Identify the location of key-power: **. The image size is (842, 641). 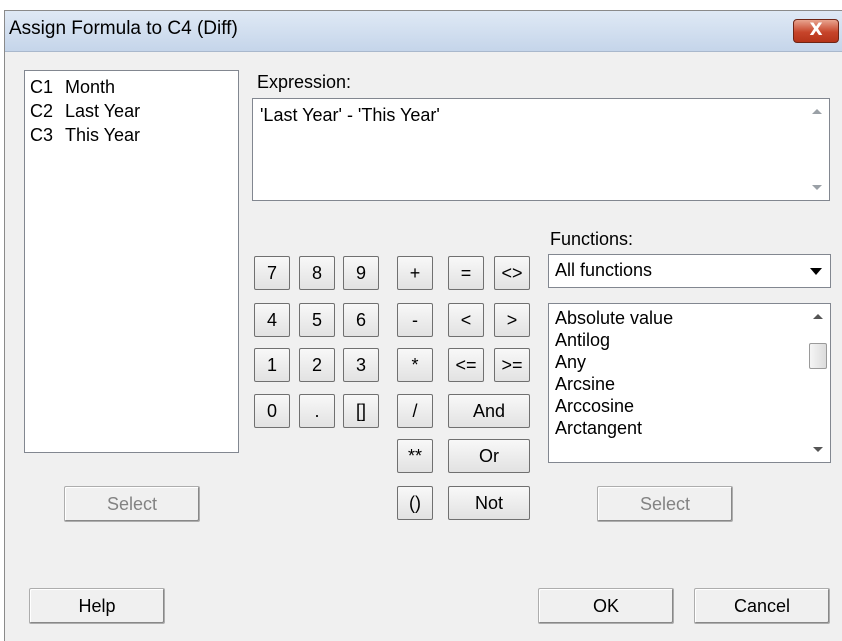
(415, 456).